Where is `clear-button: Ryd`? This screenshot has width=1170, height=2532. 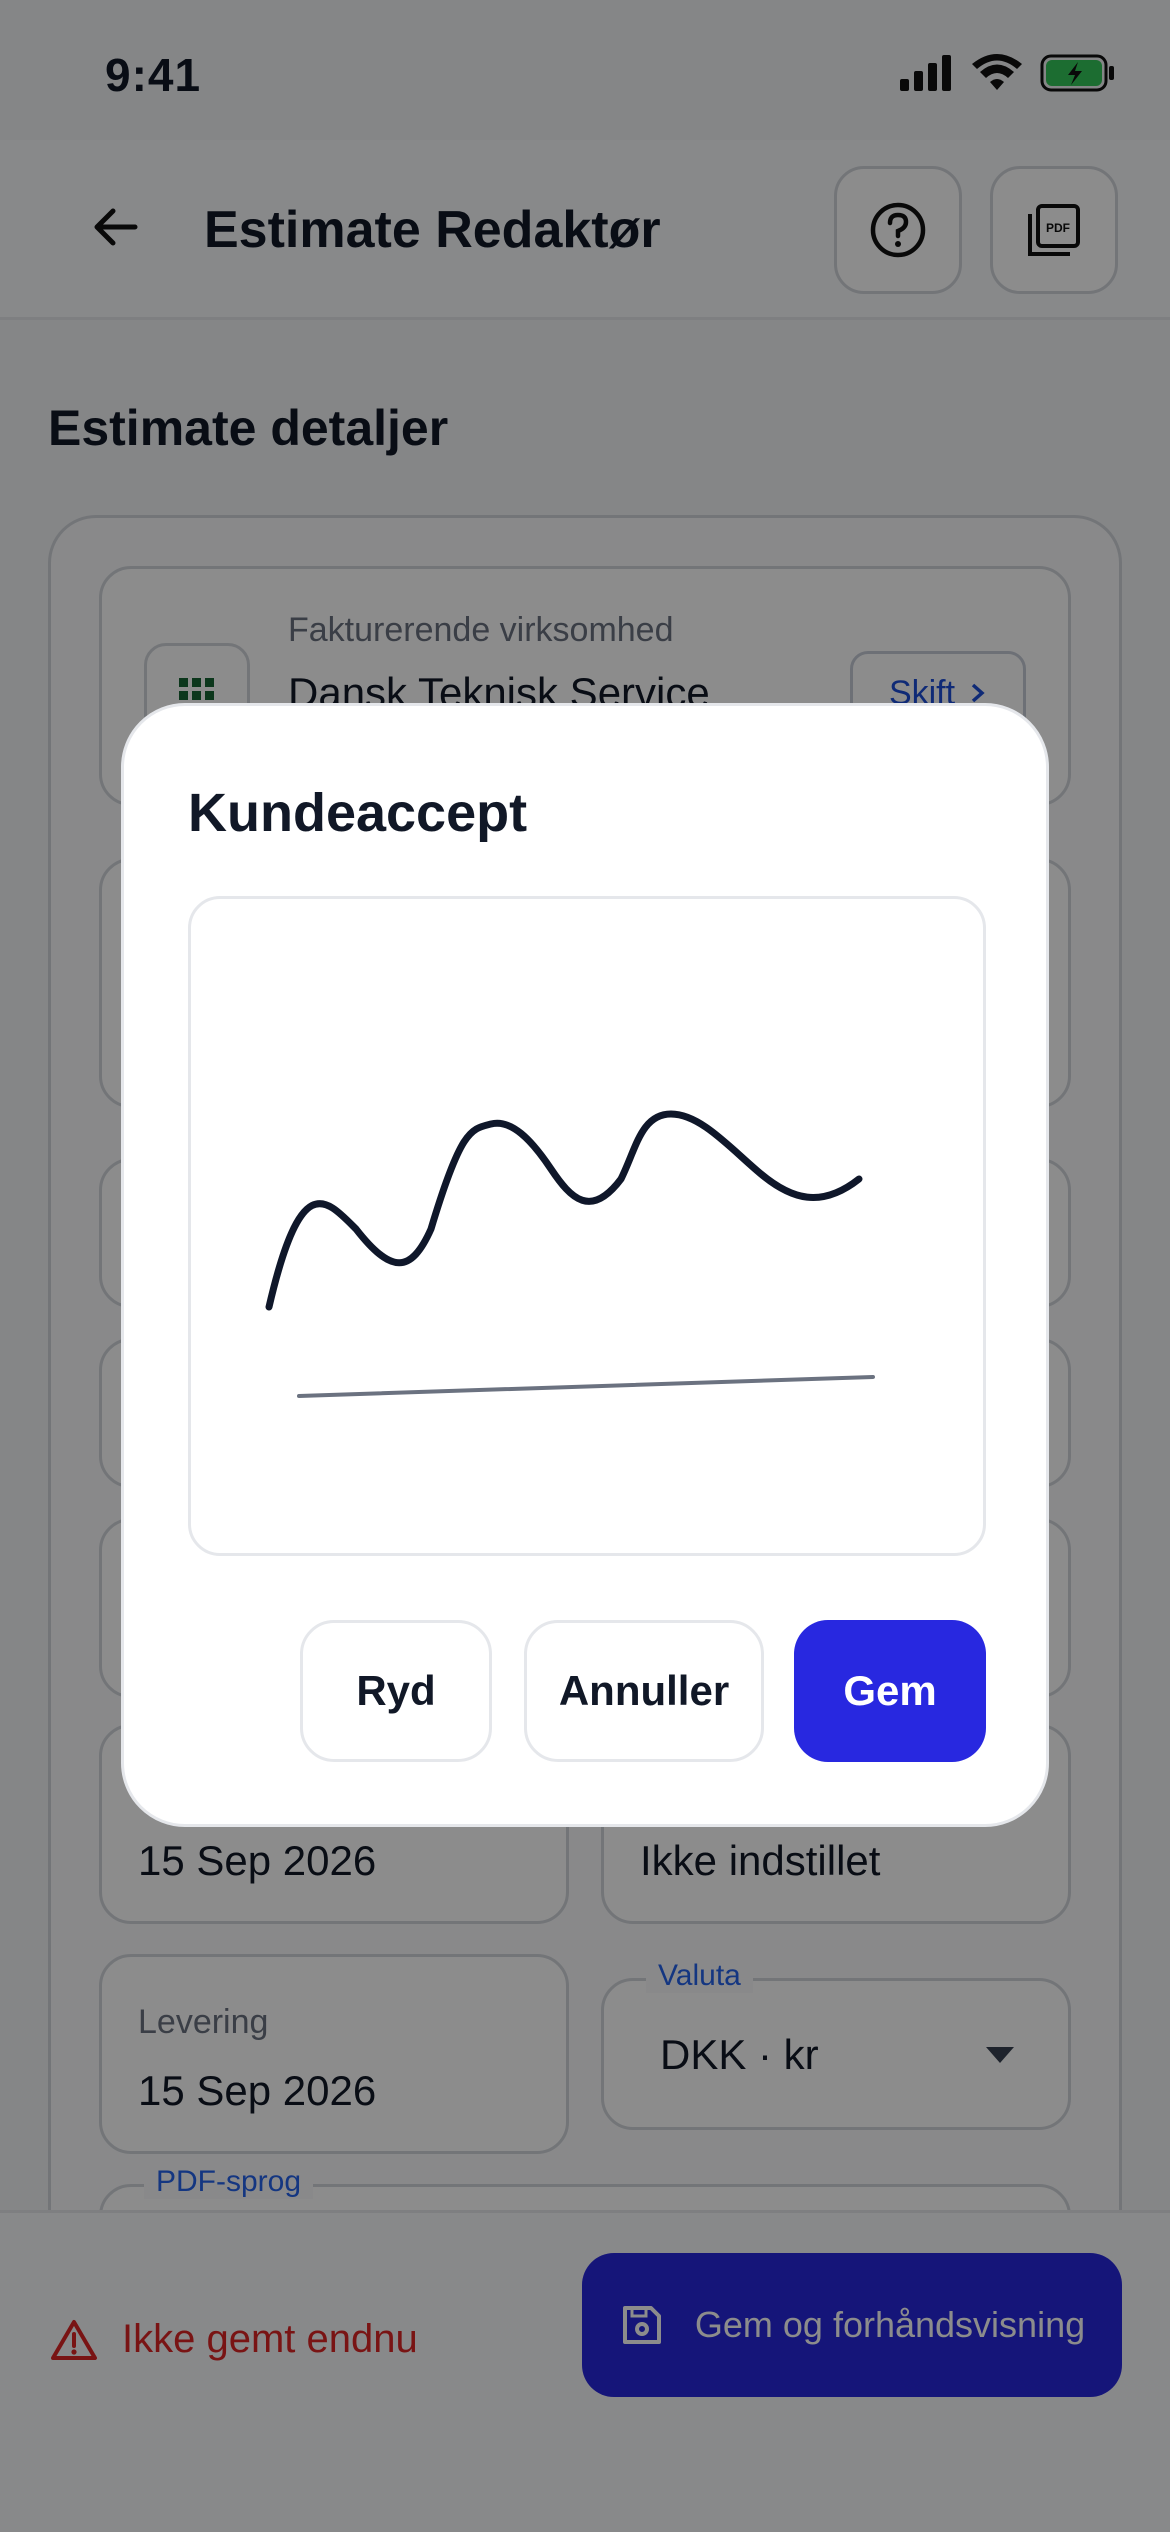
clear-button: Ryd is located at coordinates (396, 1691).